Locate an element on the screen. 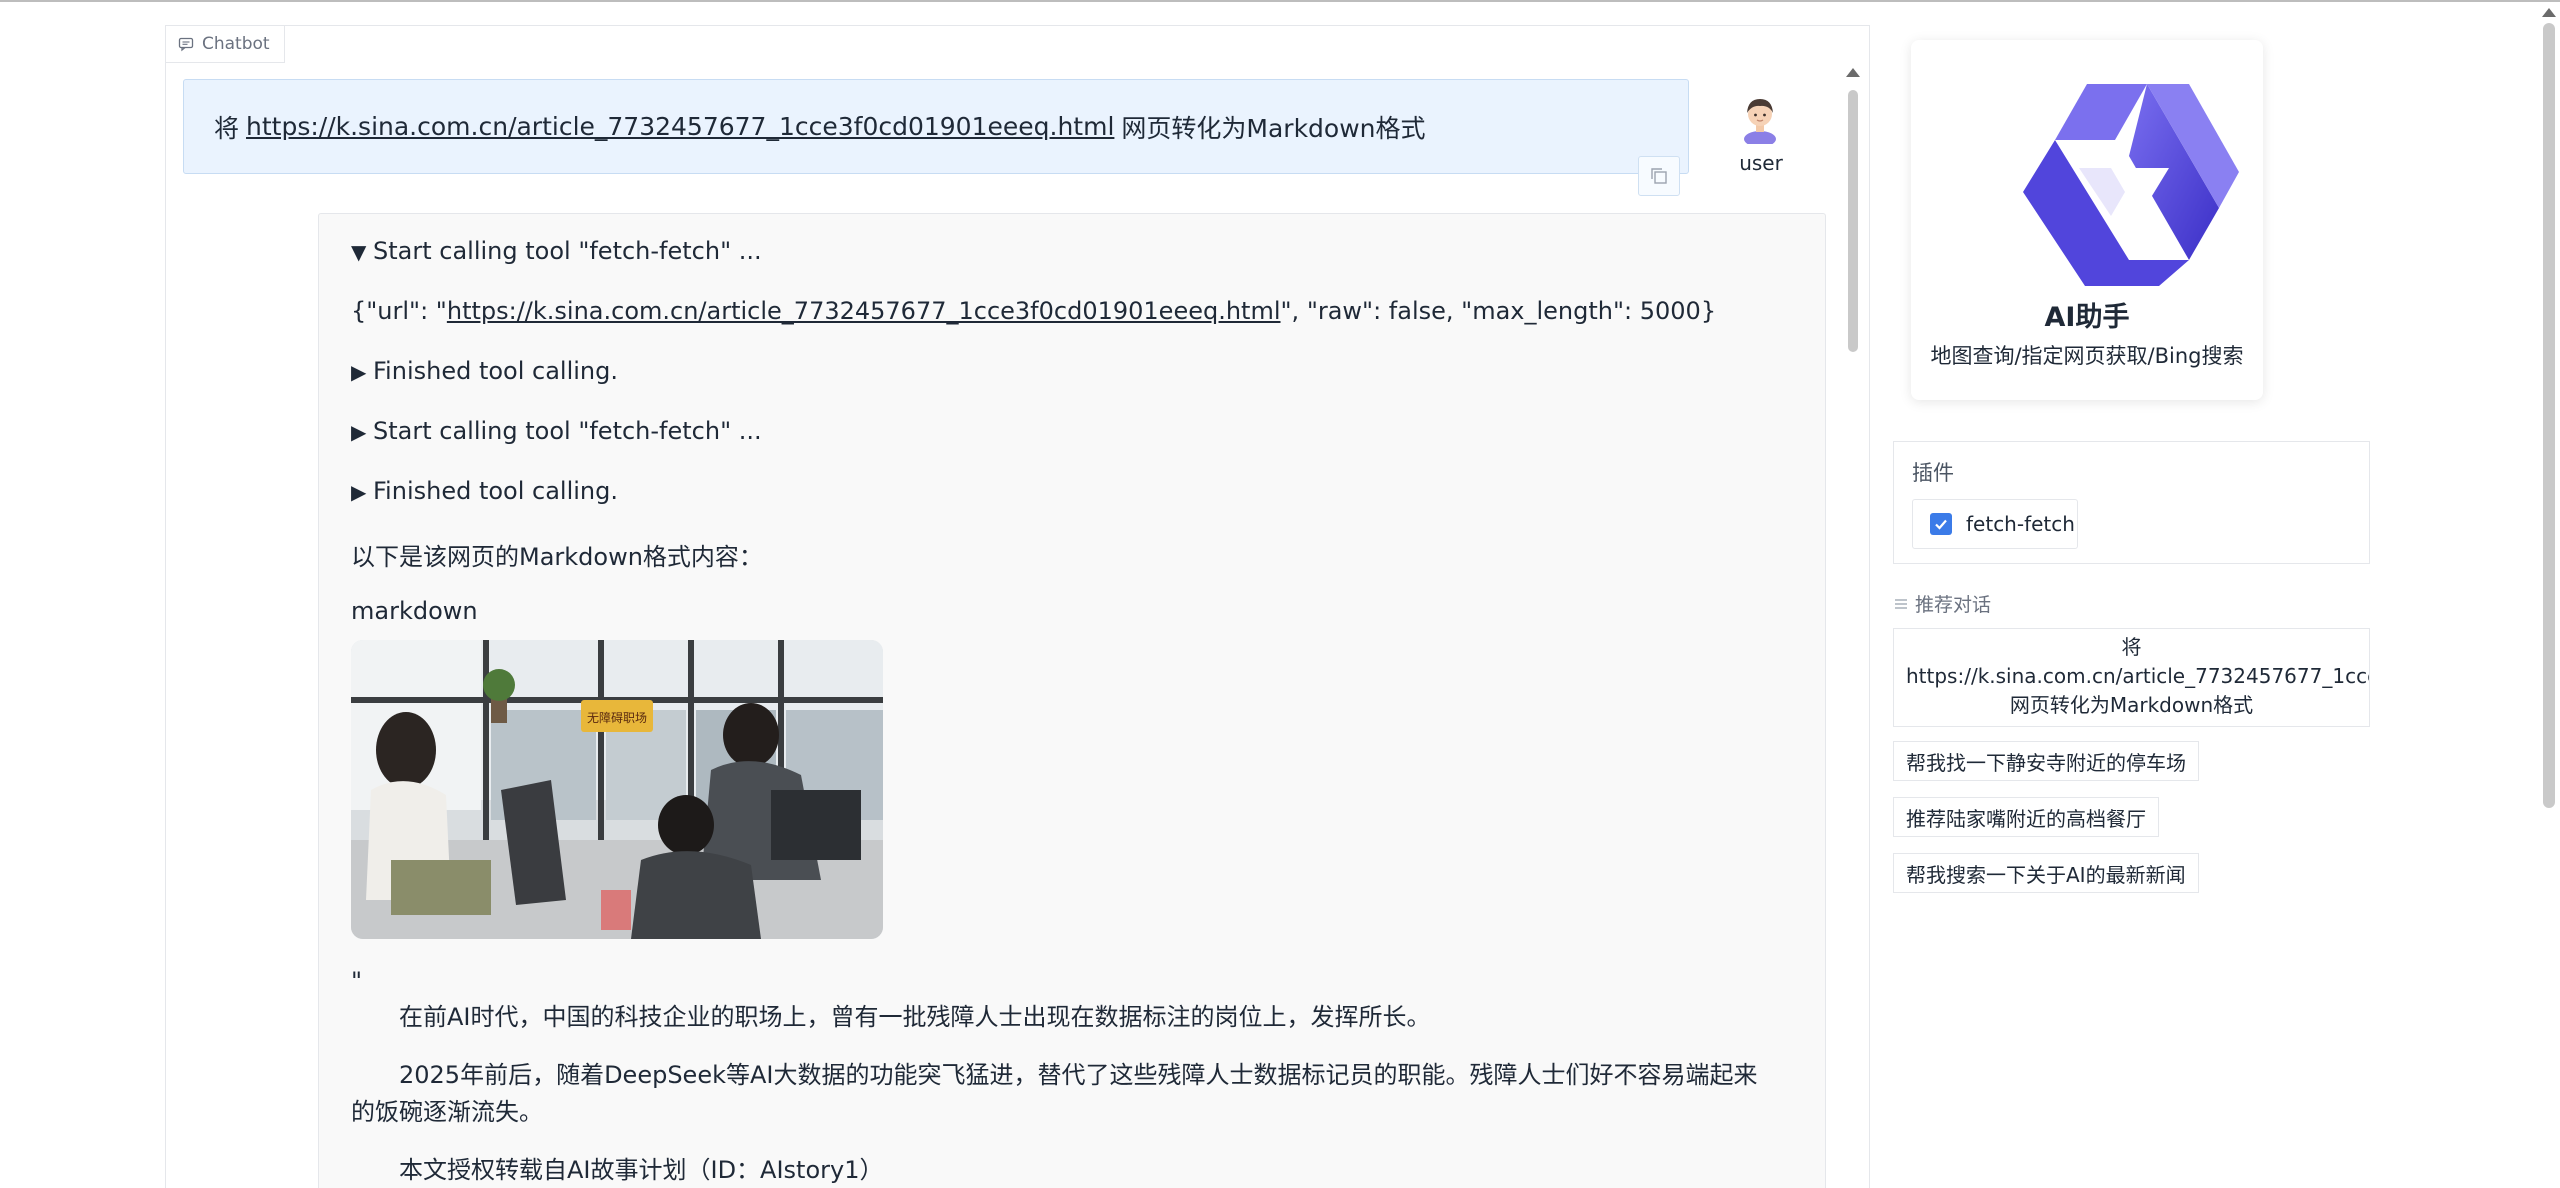 This screenshot has height=1188, width=2560. chat-bubble-icon is located at coordinates (186, 44).